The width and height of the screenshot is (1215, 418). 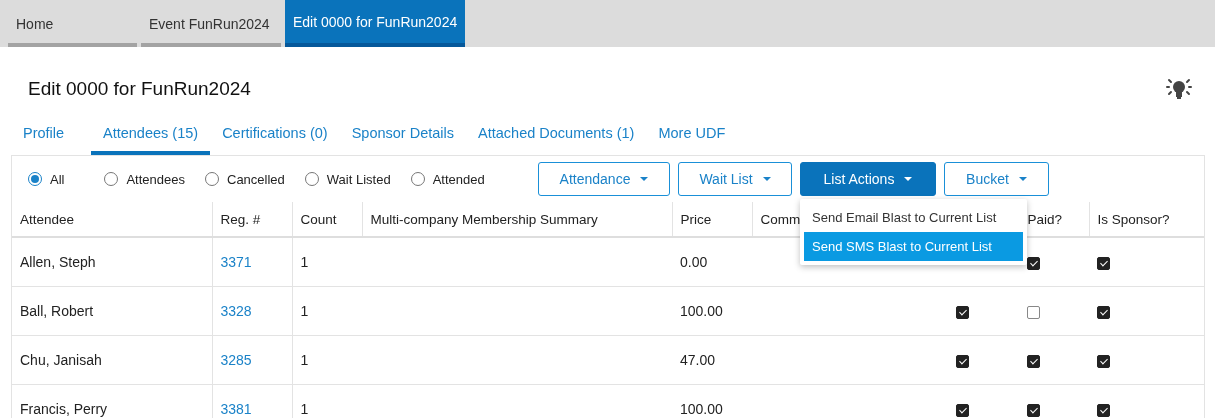 What do you see at coordinates (358, 179) in the screenshot?
I see `radio-label: Wait Listed` at bounding box center [358, 179].